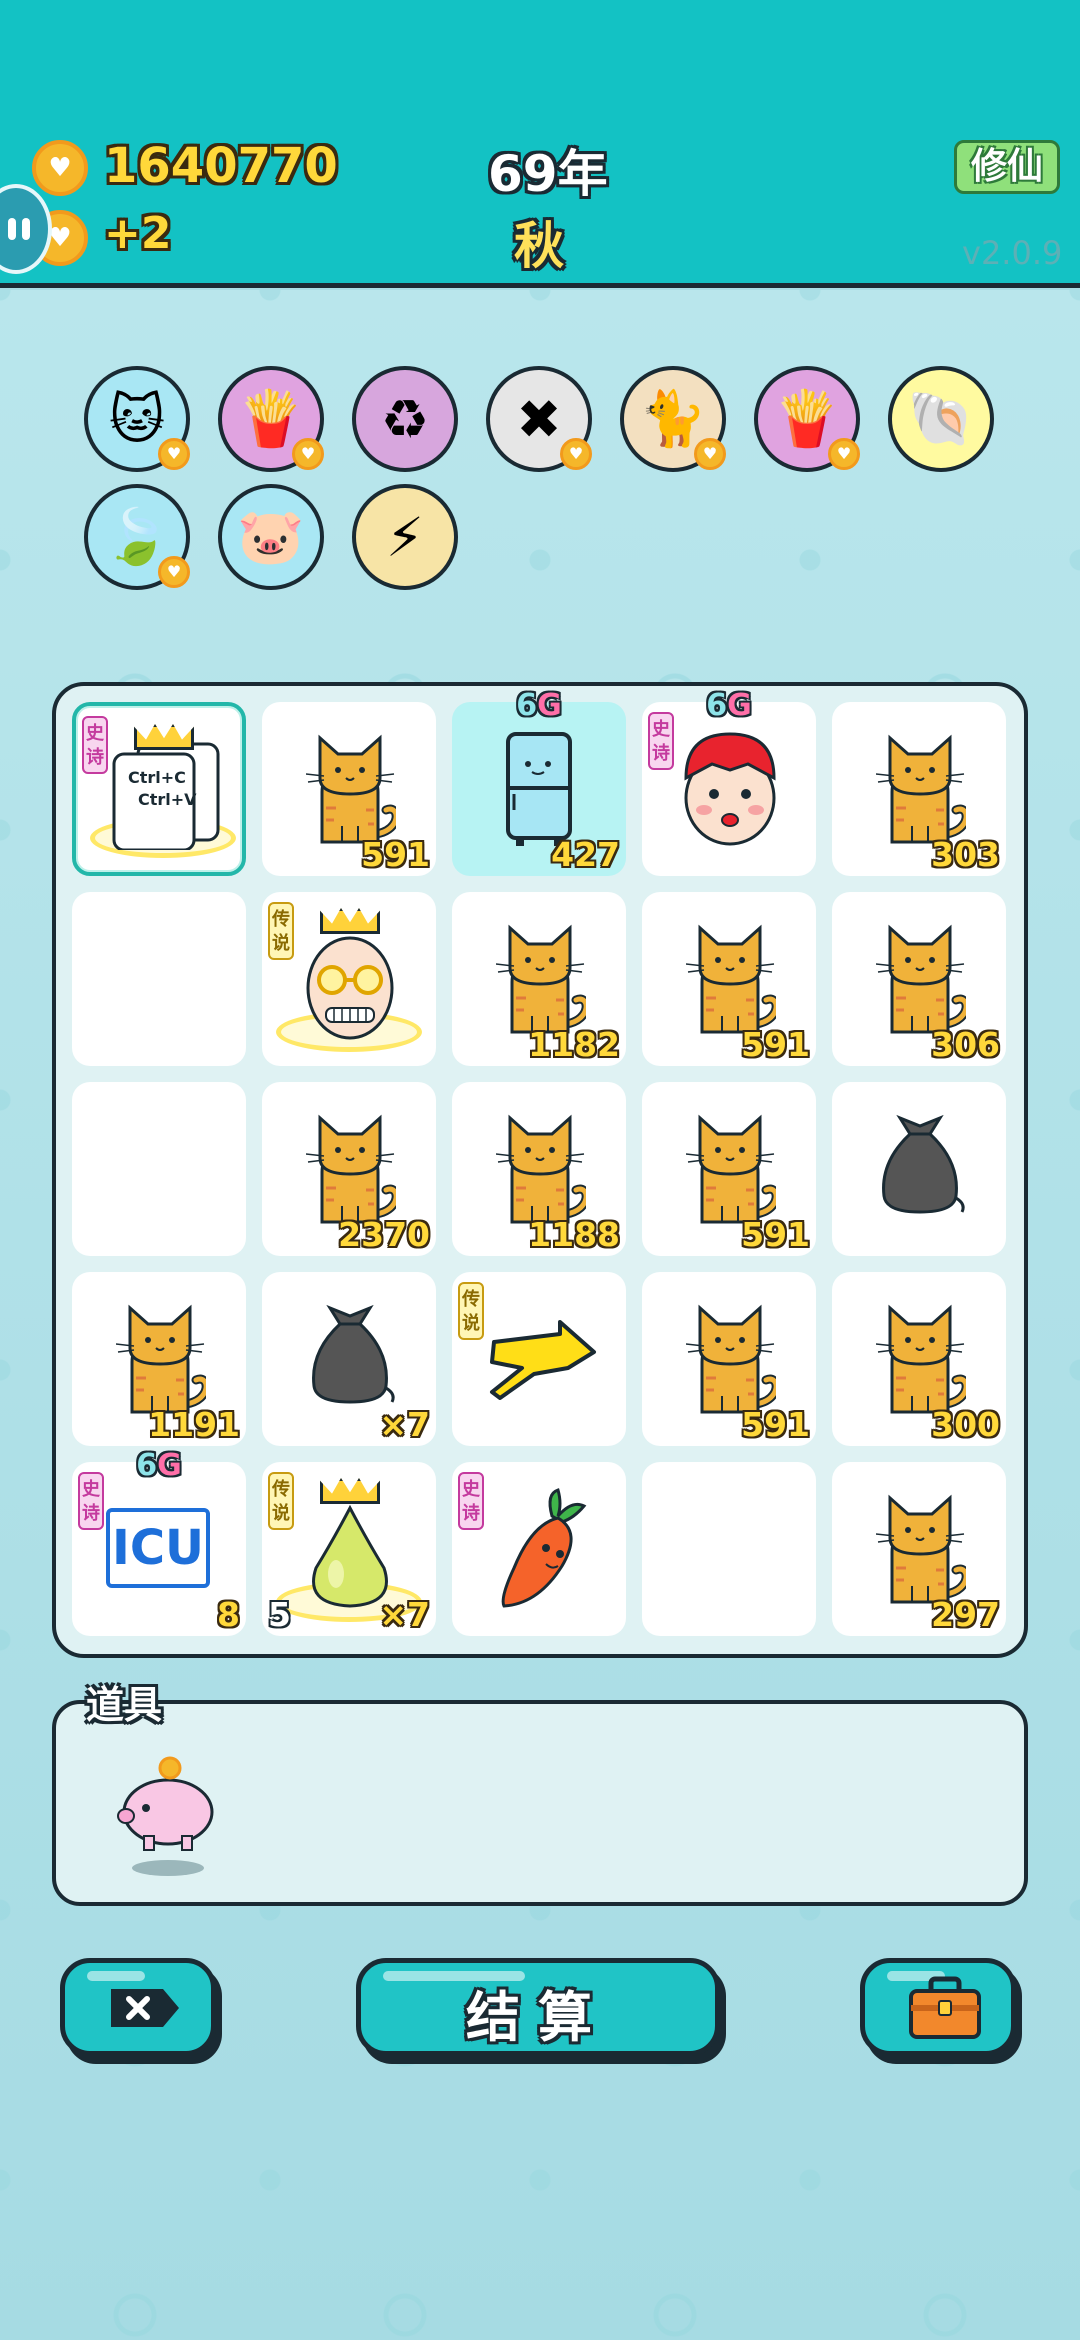 The image size is (1080, 2340). I want to click on board-cell-cat: 303, so click(919, 789).